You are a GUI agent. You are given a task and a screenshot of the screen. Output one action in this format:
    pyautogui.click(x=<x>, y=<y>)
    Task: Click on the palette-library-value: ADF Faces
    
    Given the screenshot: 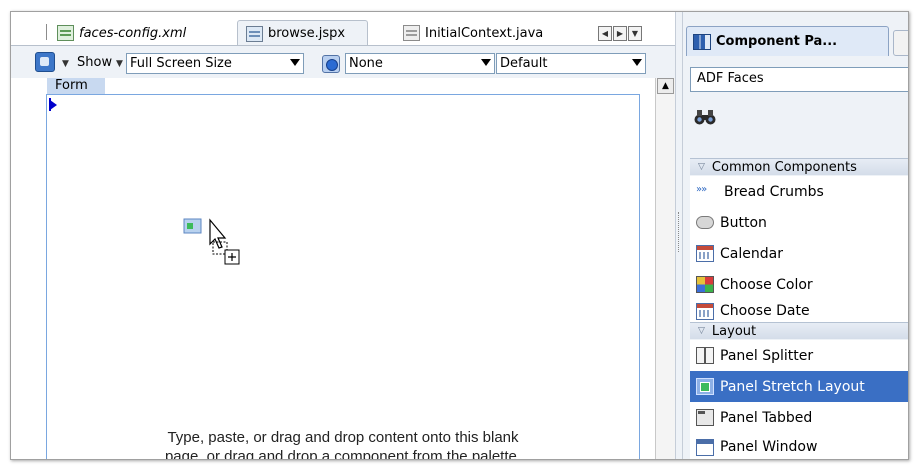 What is the action you would take?
    pyautogui.click(x=730, y=78)
    